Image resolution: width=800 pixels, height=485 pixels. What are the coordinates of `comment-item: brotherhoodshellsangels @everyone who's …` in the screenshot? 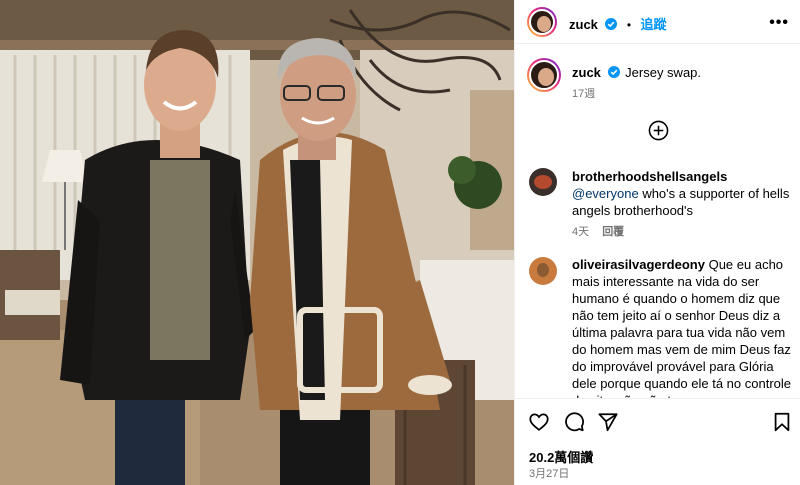 It's located at (657, 202).